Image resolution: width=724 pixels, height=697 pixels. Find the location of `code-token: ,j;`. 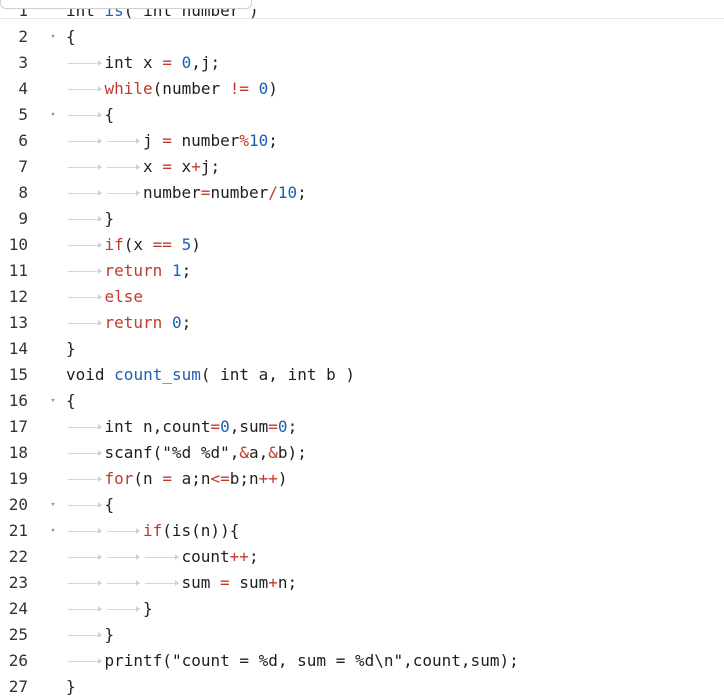

code-token: ,j; is located at coordinates (206, 62).